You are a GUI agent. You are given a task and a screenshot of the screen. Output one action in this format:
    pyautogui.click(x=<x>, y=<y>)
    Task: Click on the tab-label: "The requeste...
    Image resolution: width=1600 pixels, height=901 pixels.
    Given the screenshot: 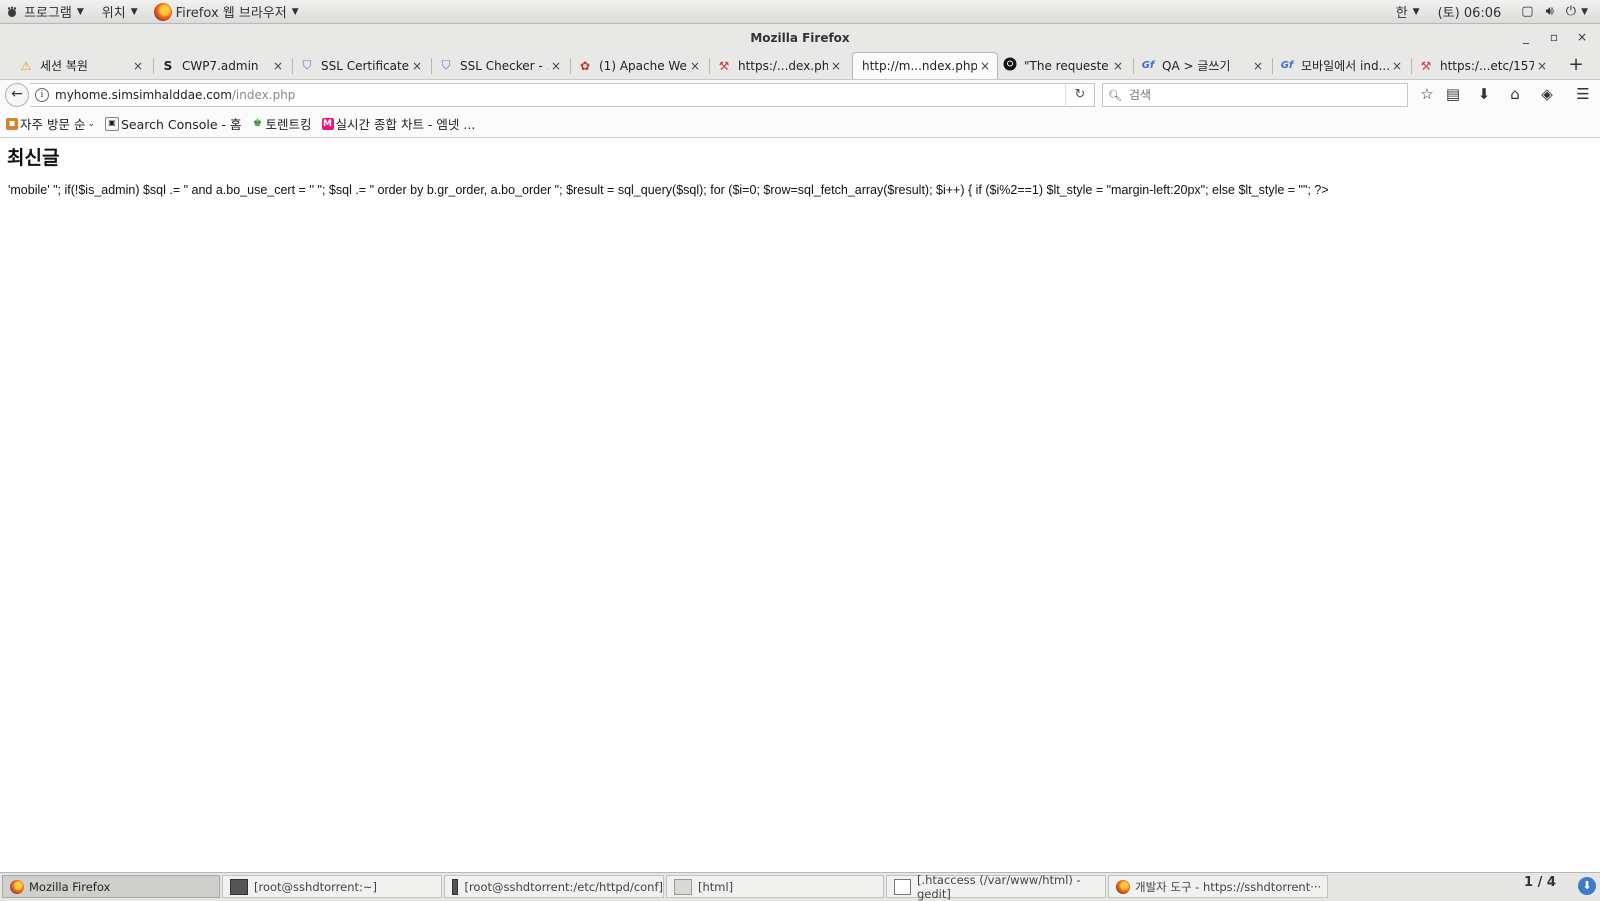 What is the action you would take?
    pyautogui.click(x=1067, y=65)
    